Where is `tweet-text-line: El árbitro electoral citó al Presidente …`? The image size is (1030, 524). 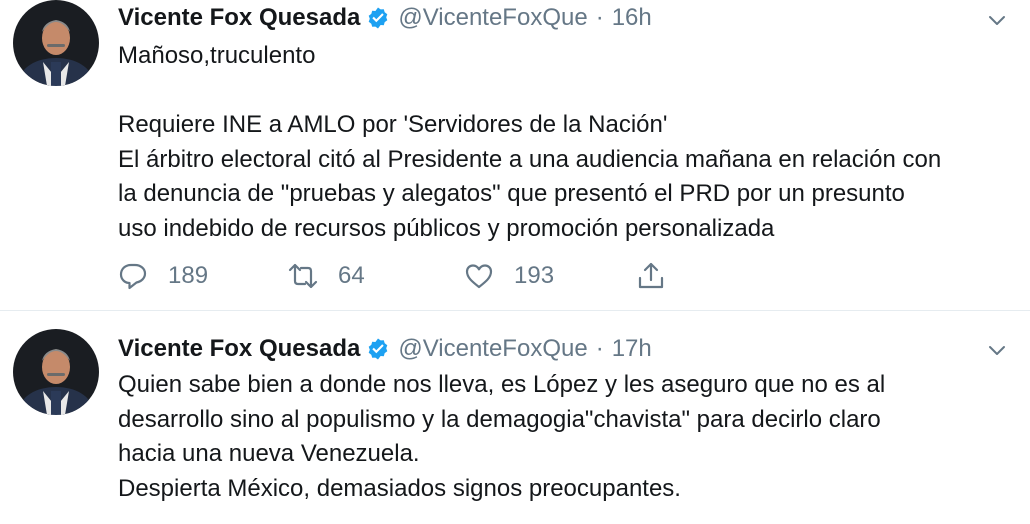 tweet-text-line: El árbitro electoral citó al Presidente … is located at coordinates (530, 159).